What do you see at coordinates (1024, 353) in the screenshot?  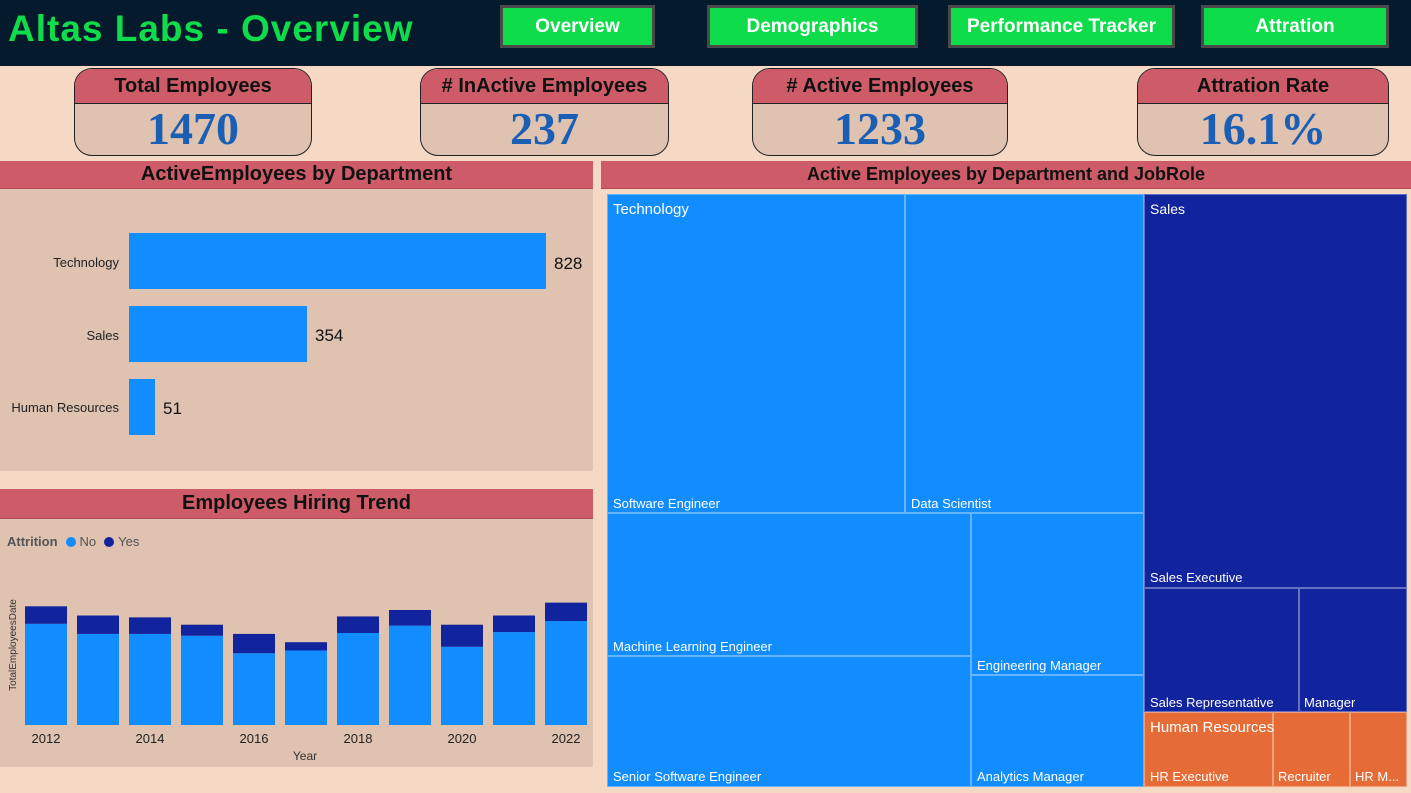 I see `treemap-cell-data-scientist` at bounding box center [1024, 353].